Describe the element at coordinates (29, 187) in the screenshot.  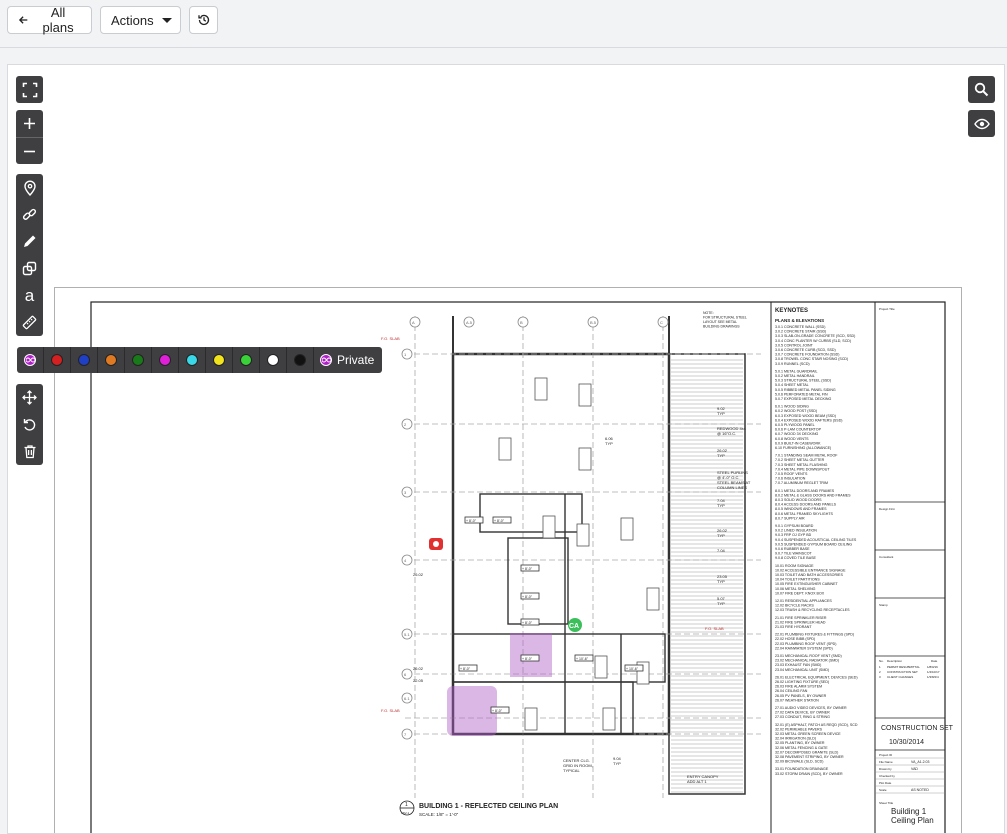
I see `pin-tool-button` at that location.